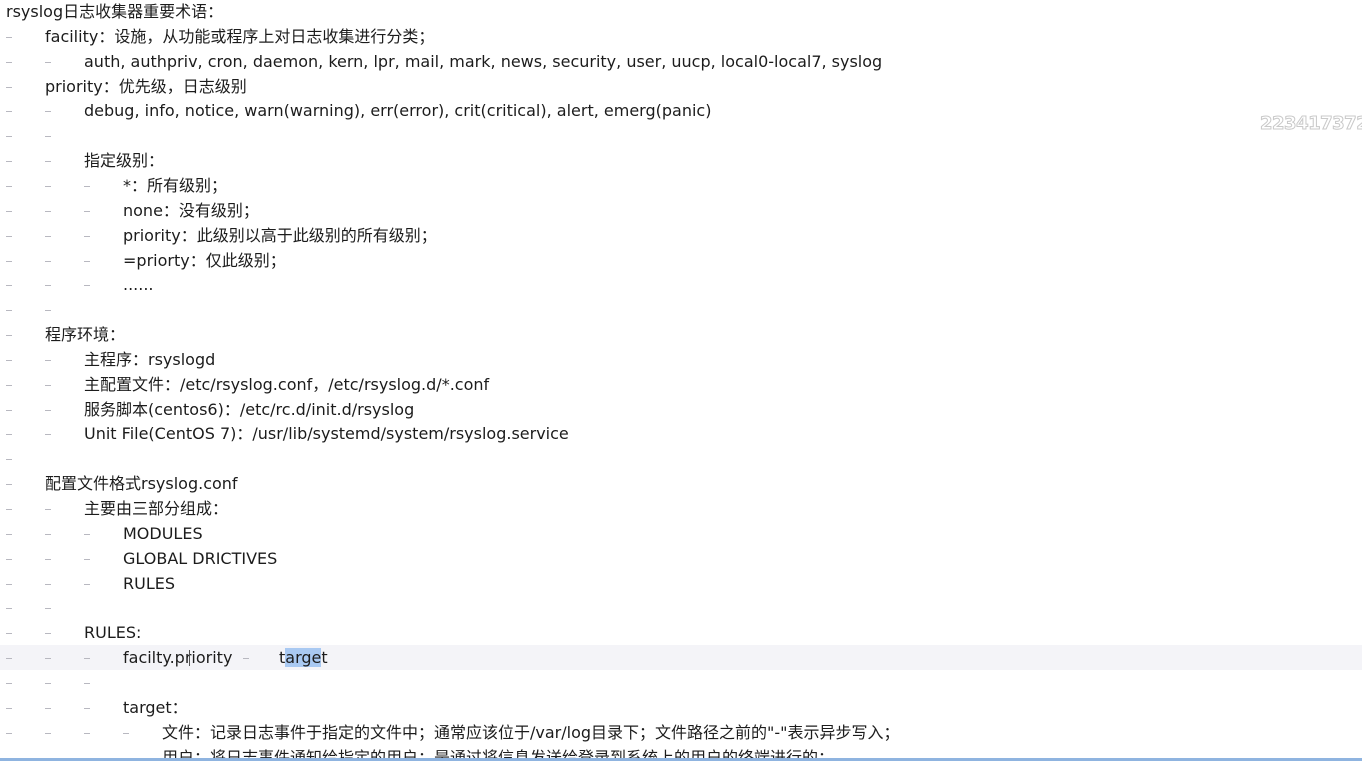 The width and height of the screenshot is (1362, 761). What do you see at coordinates (681, 533) in the screenshot?
I see `editor-line: MODULES` at bounding box center [681, 533].